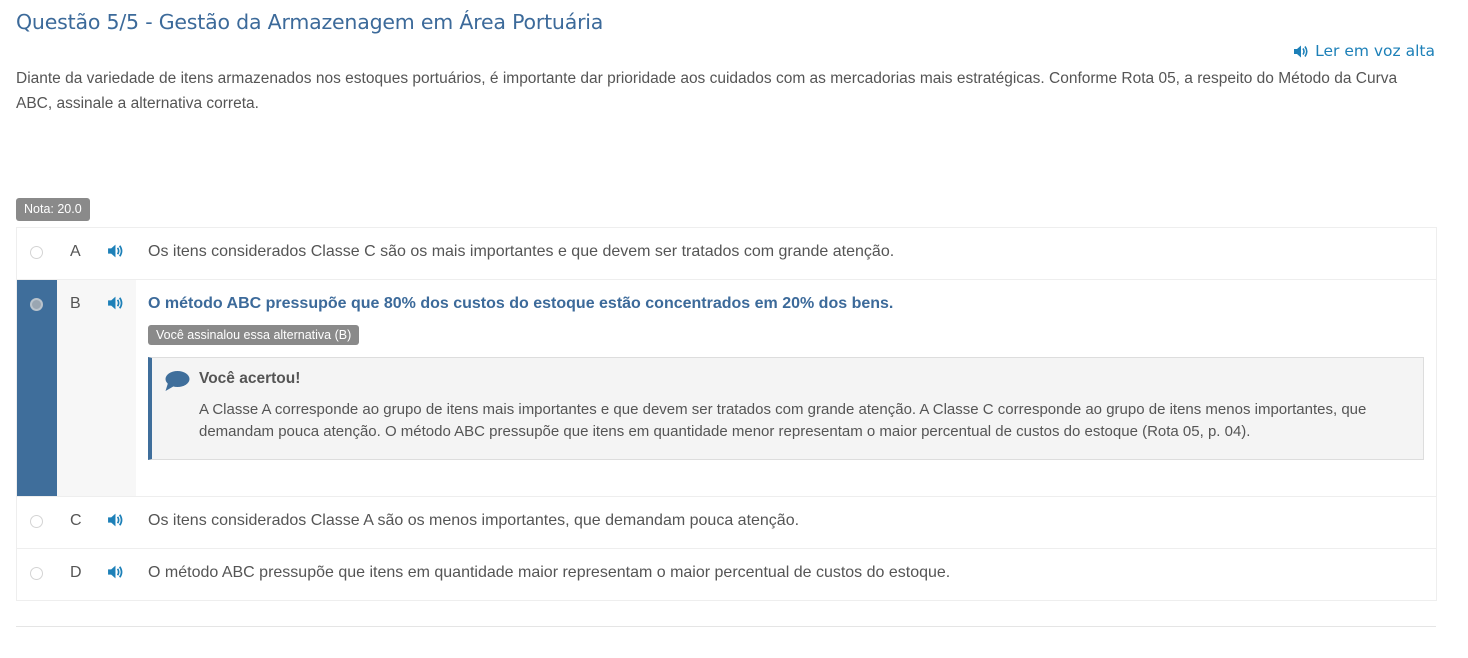 The height and width of the screenshot is (658, 1468). I want to click on divider, so click(726, 626).